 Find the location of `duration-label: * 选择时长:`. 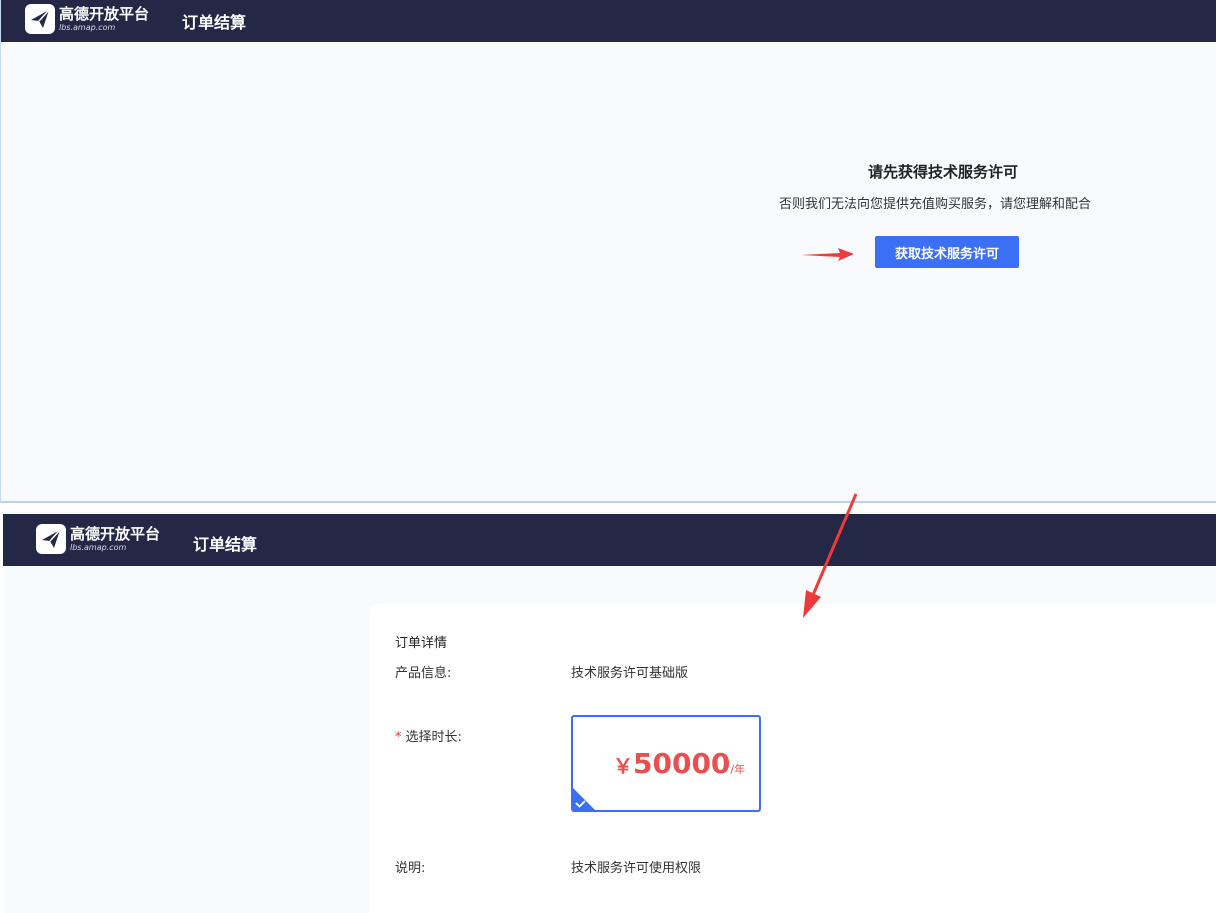

duration-label: * 选择时长: is located at coordinates (428, 735).